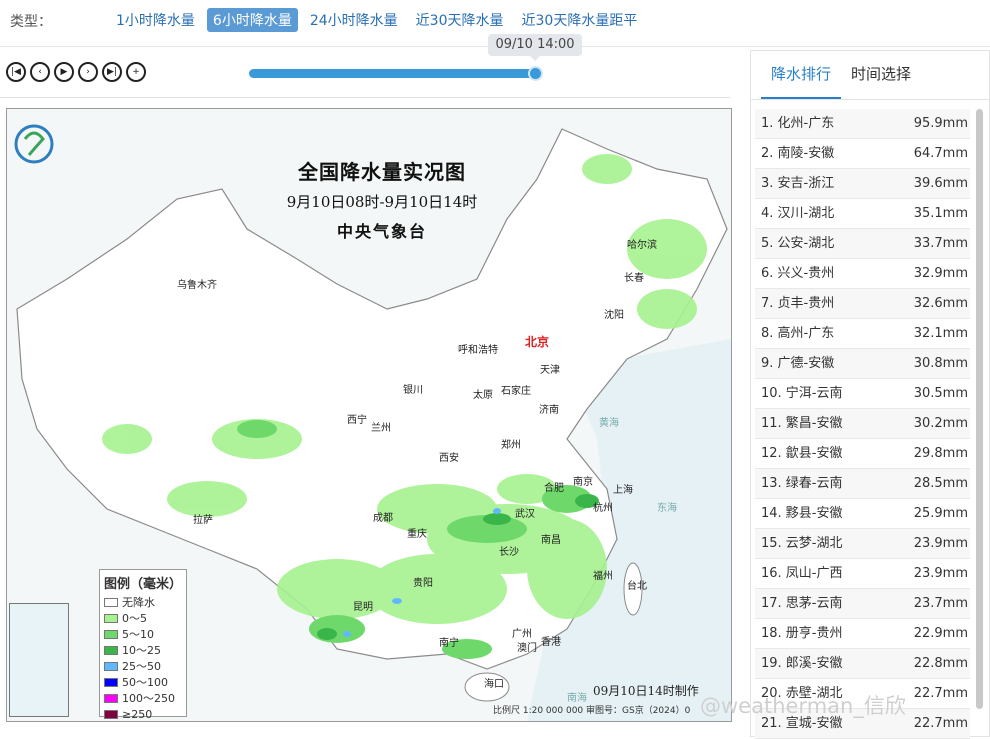 Image resolution: width=990 pixels, height=739 pixels. I want to click on city-label: 郑州, so click(511, 445).